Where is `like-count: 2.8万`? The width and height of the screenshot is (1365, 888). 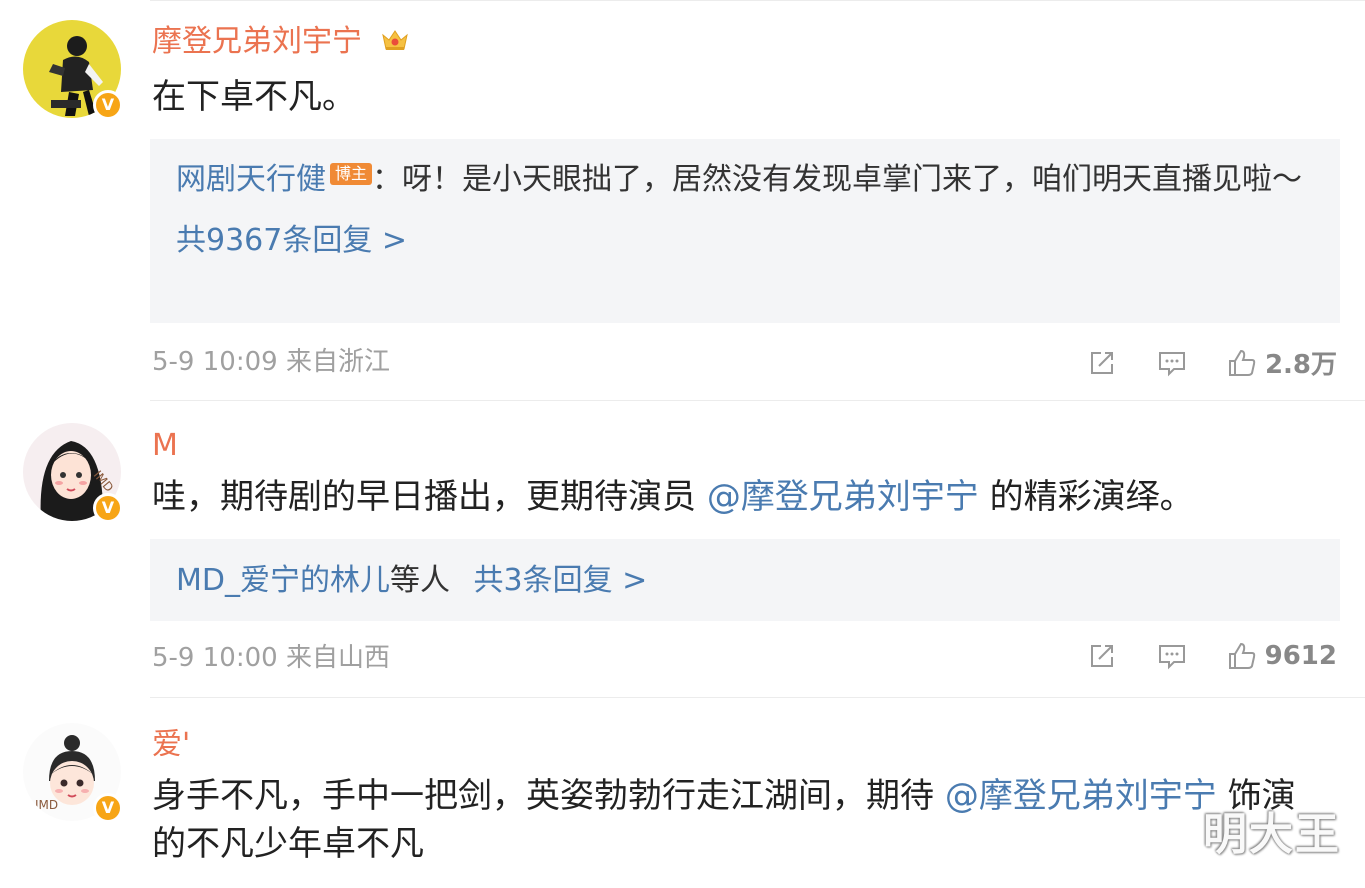 like-count: 2.8万 is located at coordinates (1300, 365).